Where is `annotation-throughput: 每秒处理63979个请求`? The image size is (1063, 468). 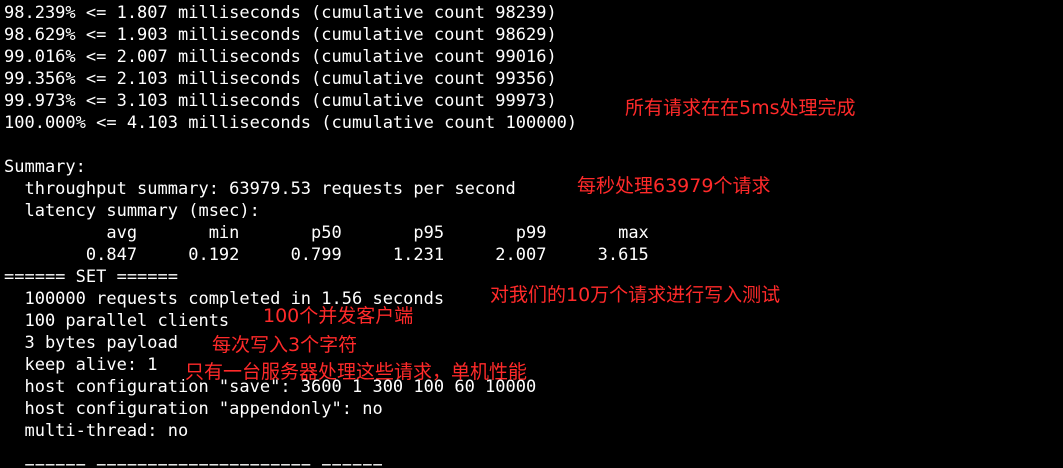 annotation-throughput: 每秒处理63979个请求 is located at coordinates (674, 186).